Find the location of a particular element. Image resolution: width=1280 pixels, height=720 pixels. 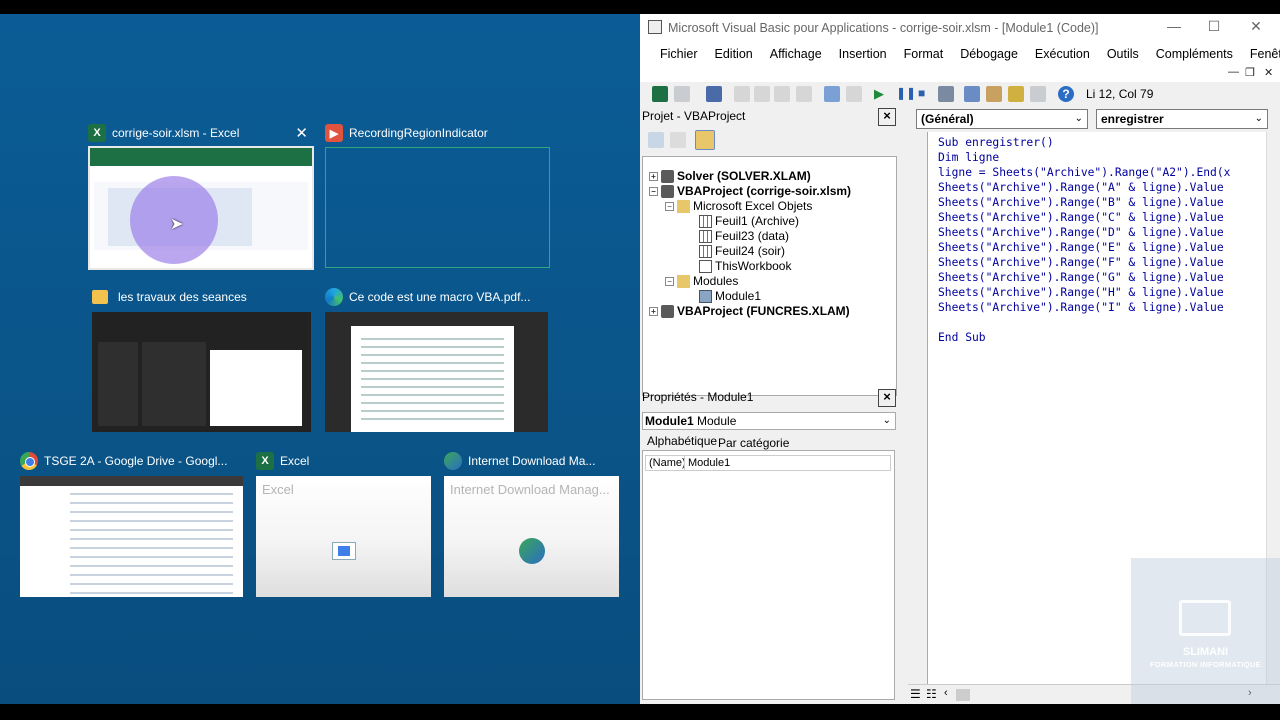

tree-item-modules: − Modules is located at coordinates (701, 281).